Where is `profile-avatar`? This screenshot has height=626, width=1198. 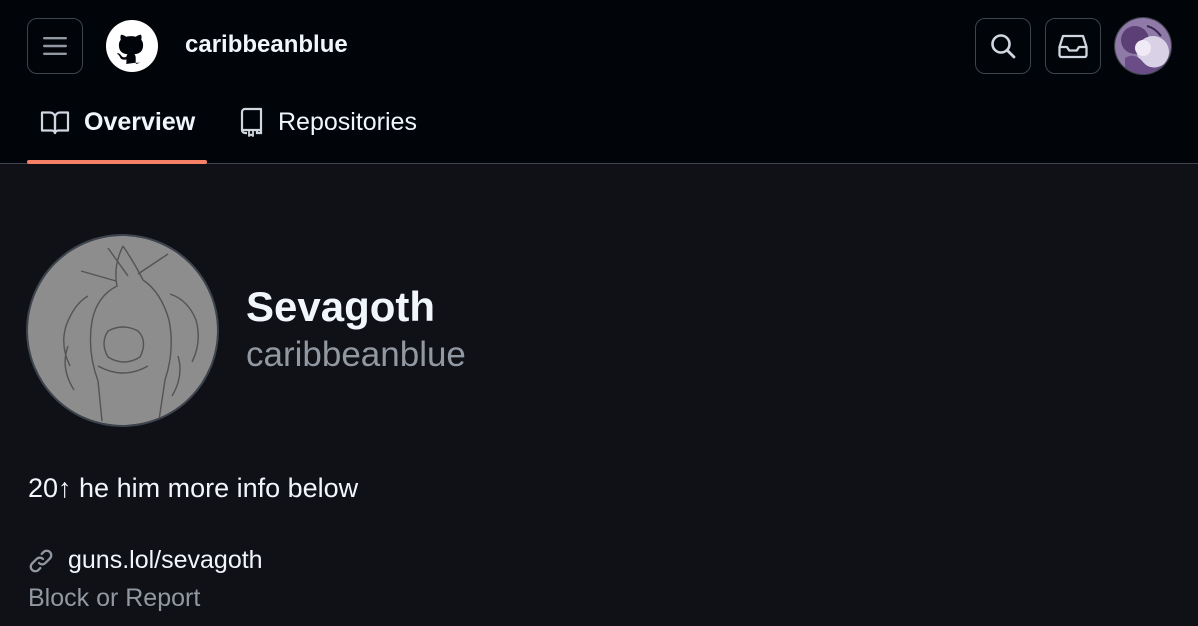 profile-avatar is located at coordinates (122, 330).